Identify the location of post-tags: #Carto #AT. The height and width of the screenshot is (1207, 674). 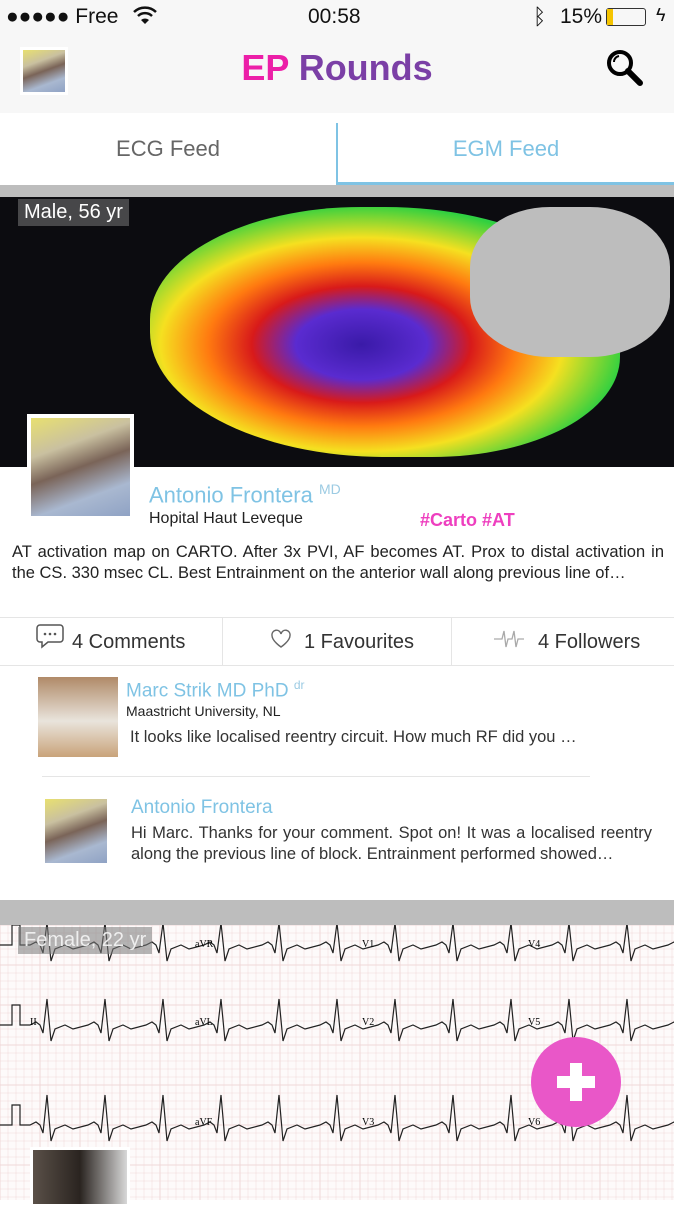
(467, 520).